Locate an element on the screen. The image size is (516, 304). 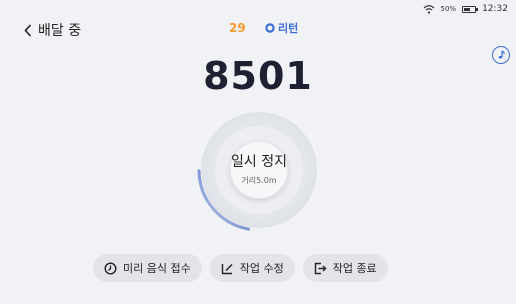
exit-icon is located at coordinates (320, 268).